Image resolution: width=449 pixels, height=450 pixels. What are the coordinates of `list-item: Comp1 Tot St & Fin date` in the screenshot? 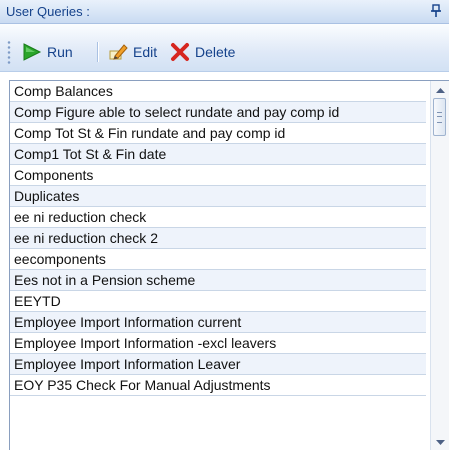 It's located at (218, 154).